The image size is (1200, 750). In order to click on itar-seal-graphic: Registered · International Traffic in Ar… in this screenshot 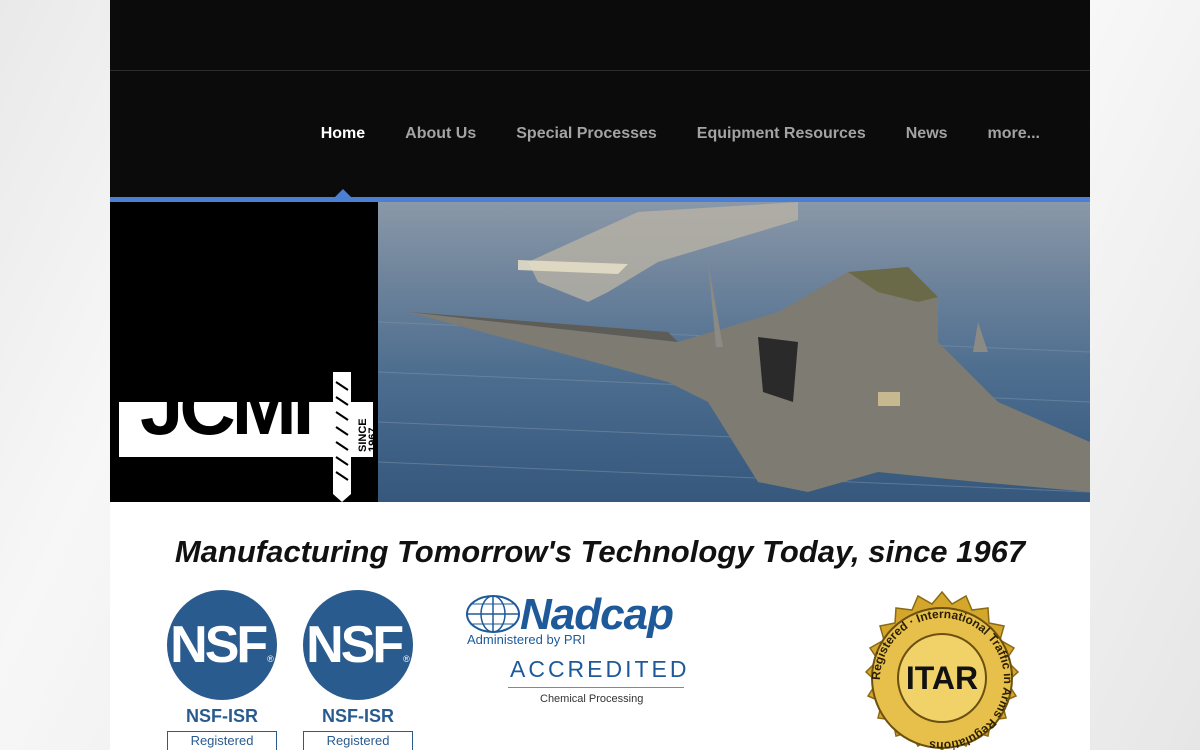, I will do `click(942, 670)`.